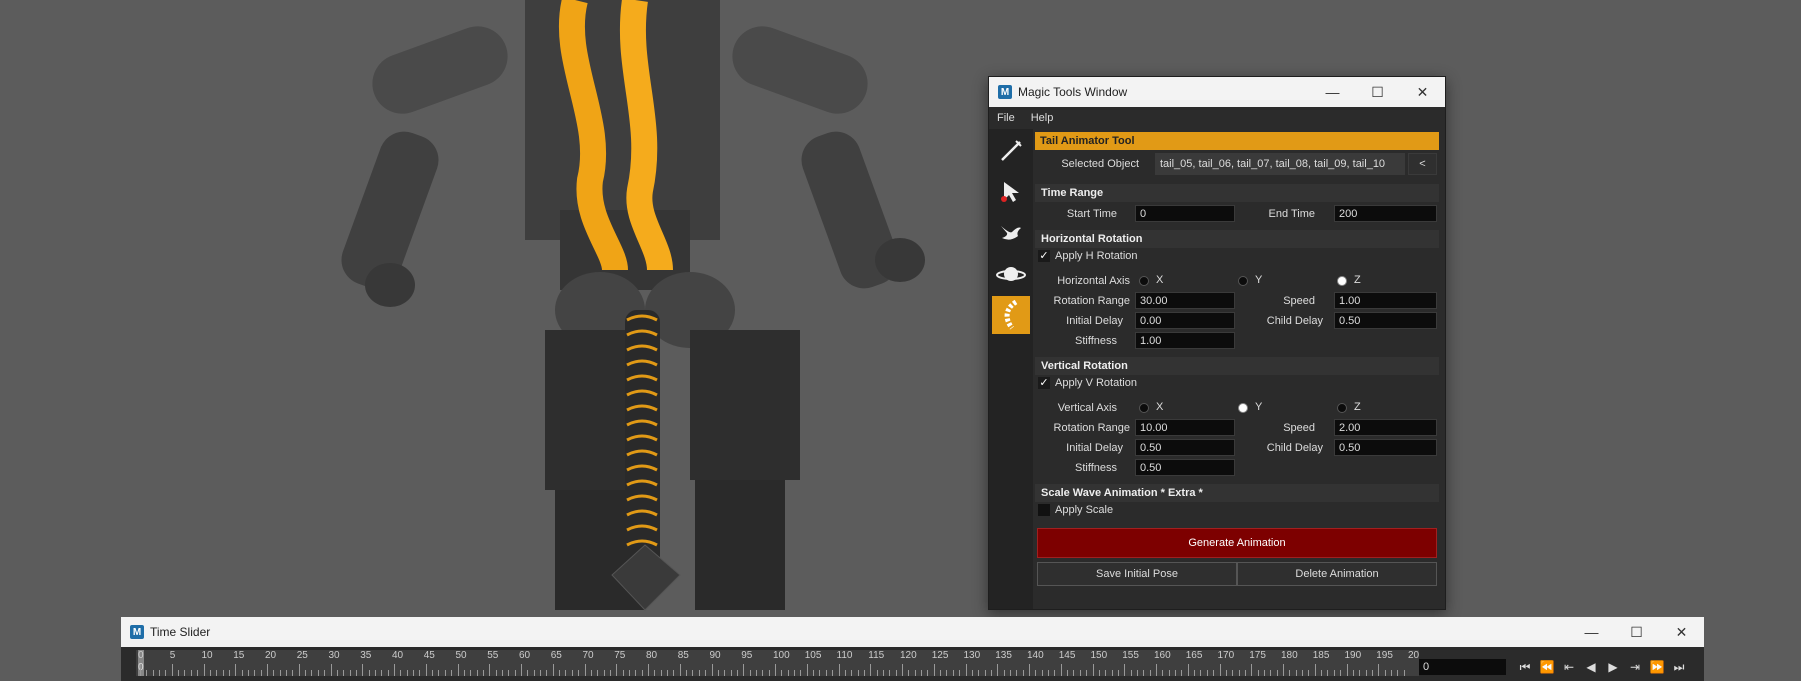 This screenshot has width=1801, height=681. I want to click on next-key-icon: ⇥, so click(1635, 667).